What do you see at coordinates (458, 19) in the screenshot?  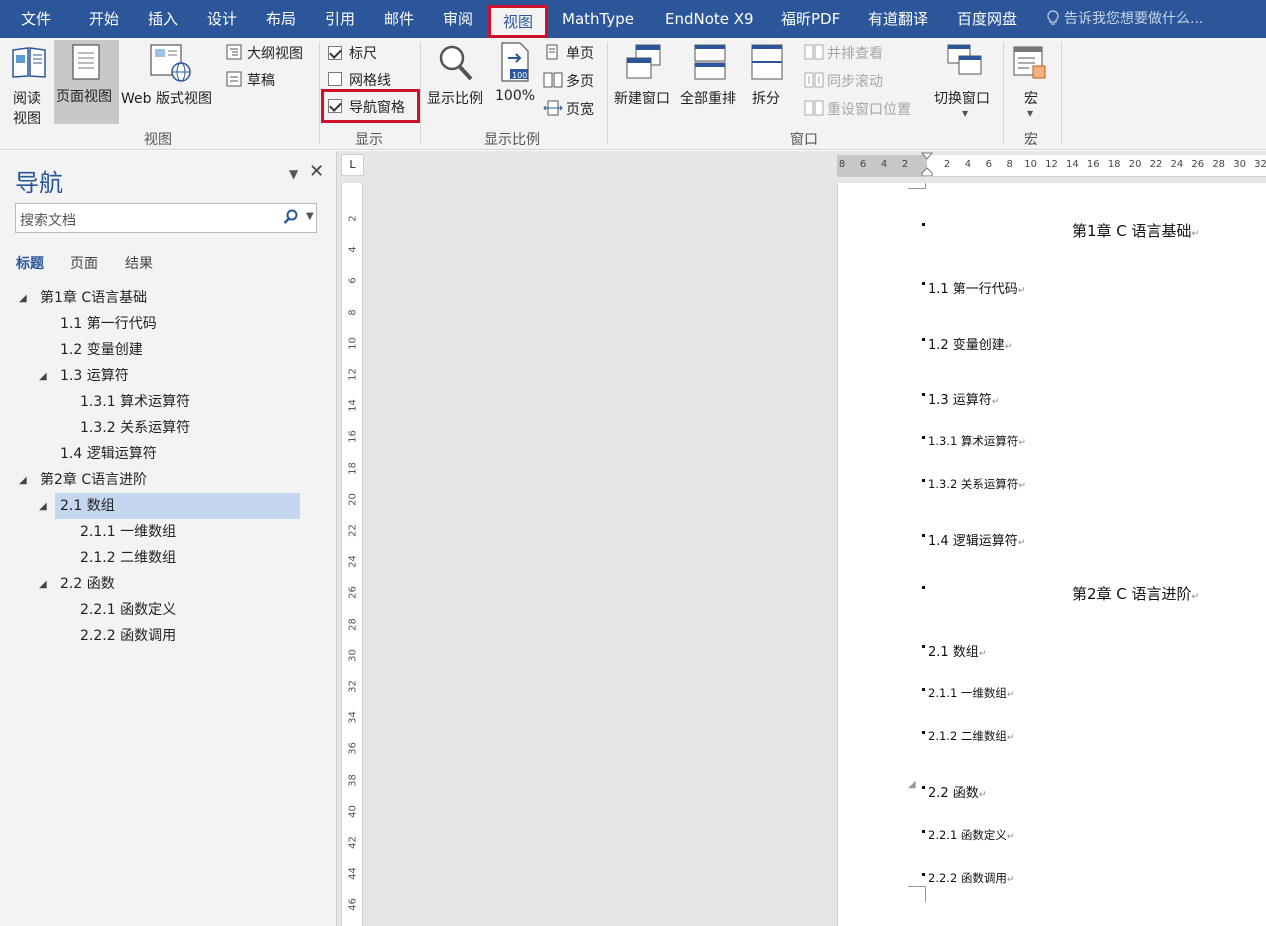 I see `tab-review: 审阅` at bounding box center [458, 19].